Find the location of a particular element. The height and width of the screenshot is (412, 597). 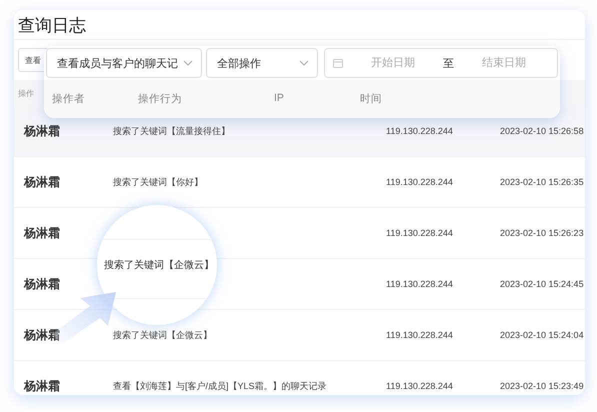

timestamp: 2023-02-10 15:26:35 is located at coordinates (542, 182).